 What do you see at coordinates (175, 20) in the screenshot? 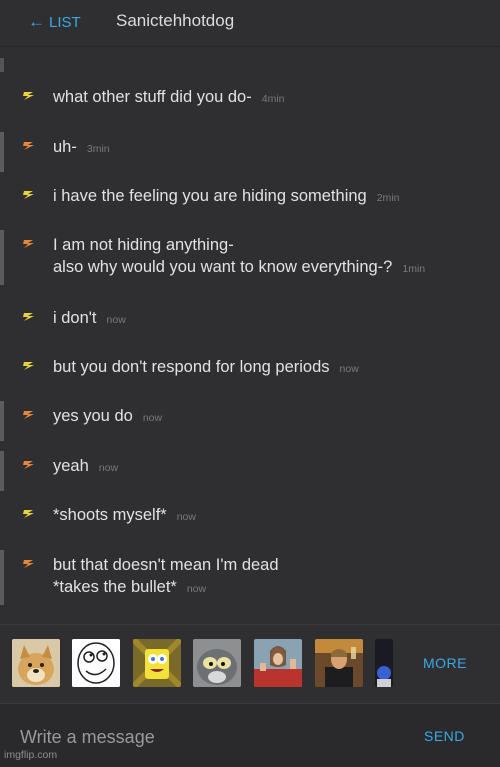
I see `chat-title: Sanictehhotdog` at bounding box center [175, 20].